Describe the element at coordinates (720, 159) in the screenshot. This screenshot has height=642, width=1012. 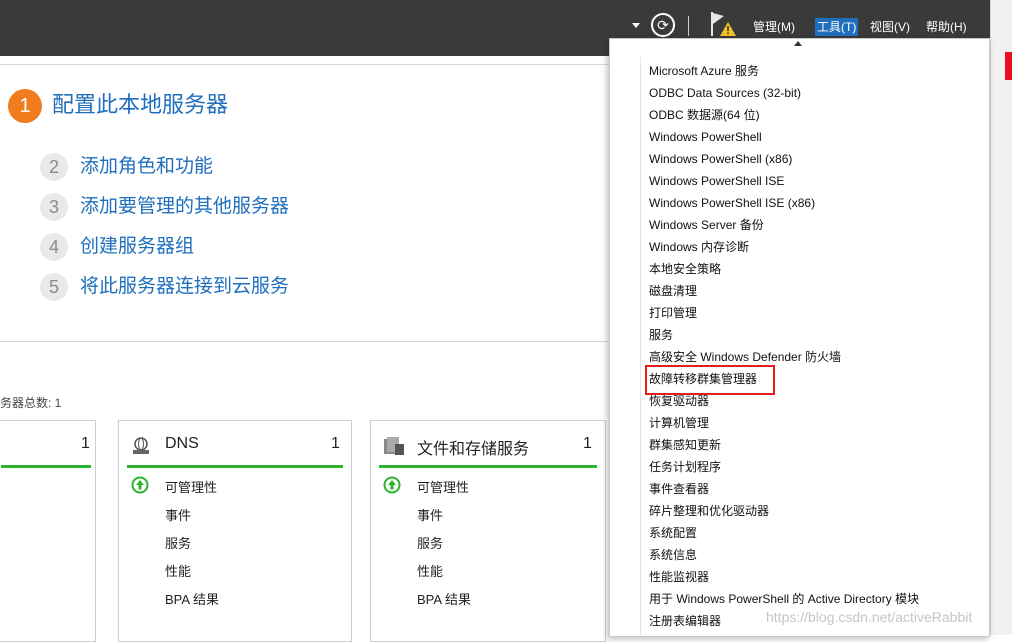
I see `menu-item-powershell-x86: Windows PowerShell (x86)` at that location.